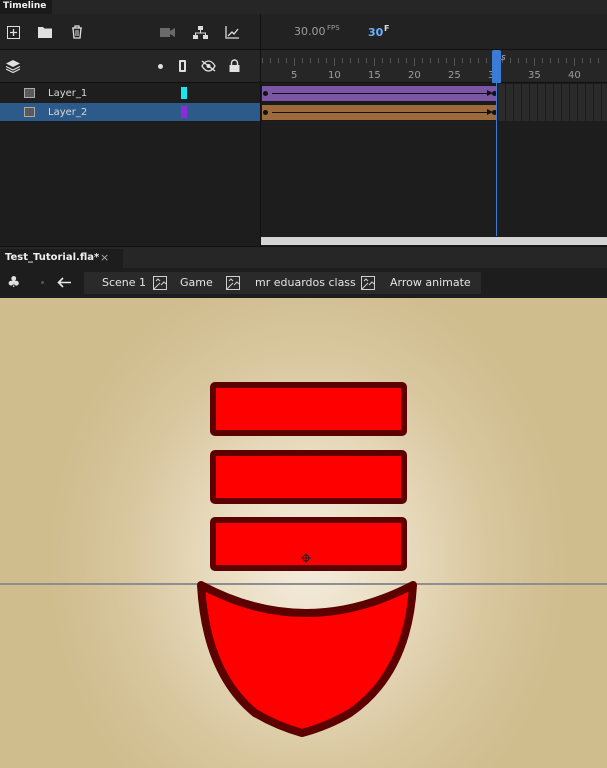 This screenshot has height=768, width=607. I want to click on timeline-toolbar: 30.00 FPS 30 F, so click(303, 32).